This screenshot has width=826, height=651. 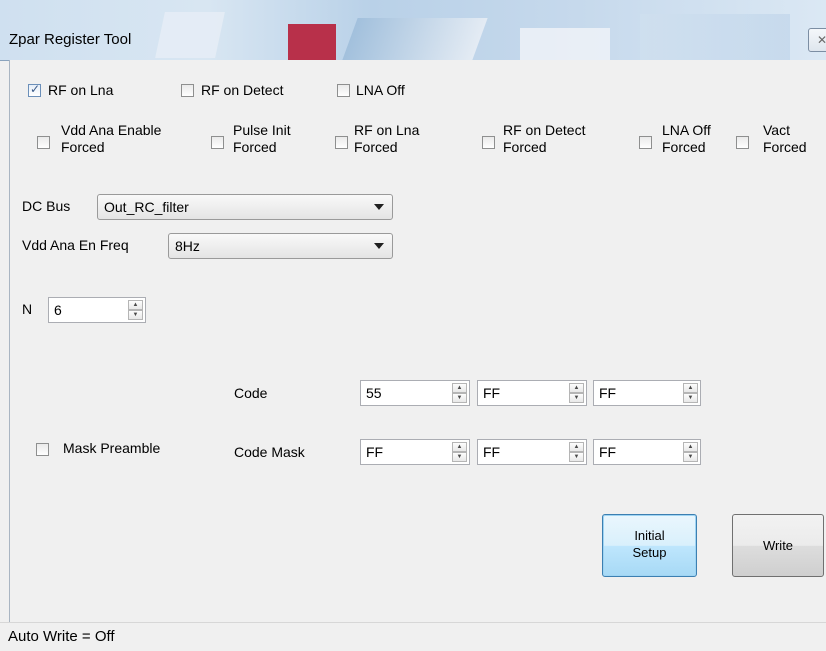 What do you see at coordinates (187, 246) in the screenshot?
I see `vdd-freq-value: 8Hz` at bounding box center [187, 246].